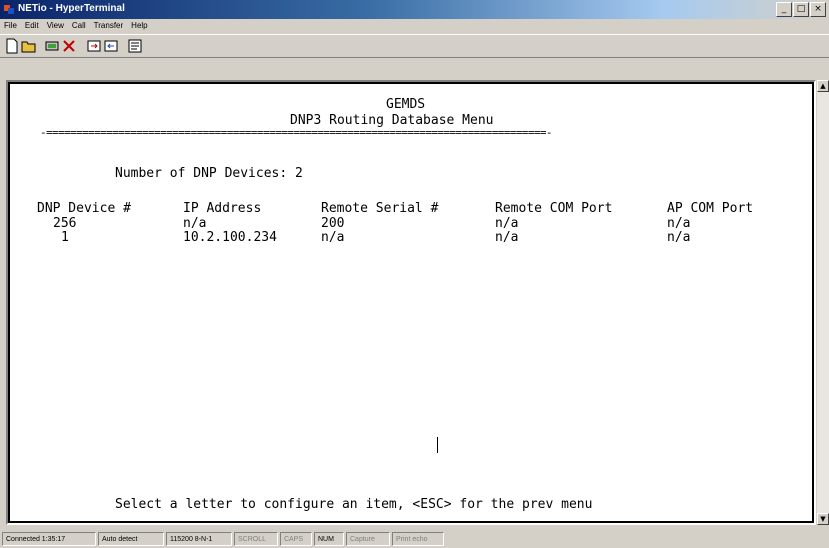  Describe the element at coordinates (333, 223) in the screenshot. I see `table-cell-serial: 200` at that location.